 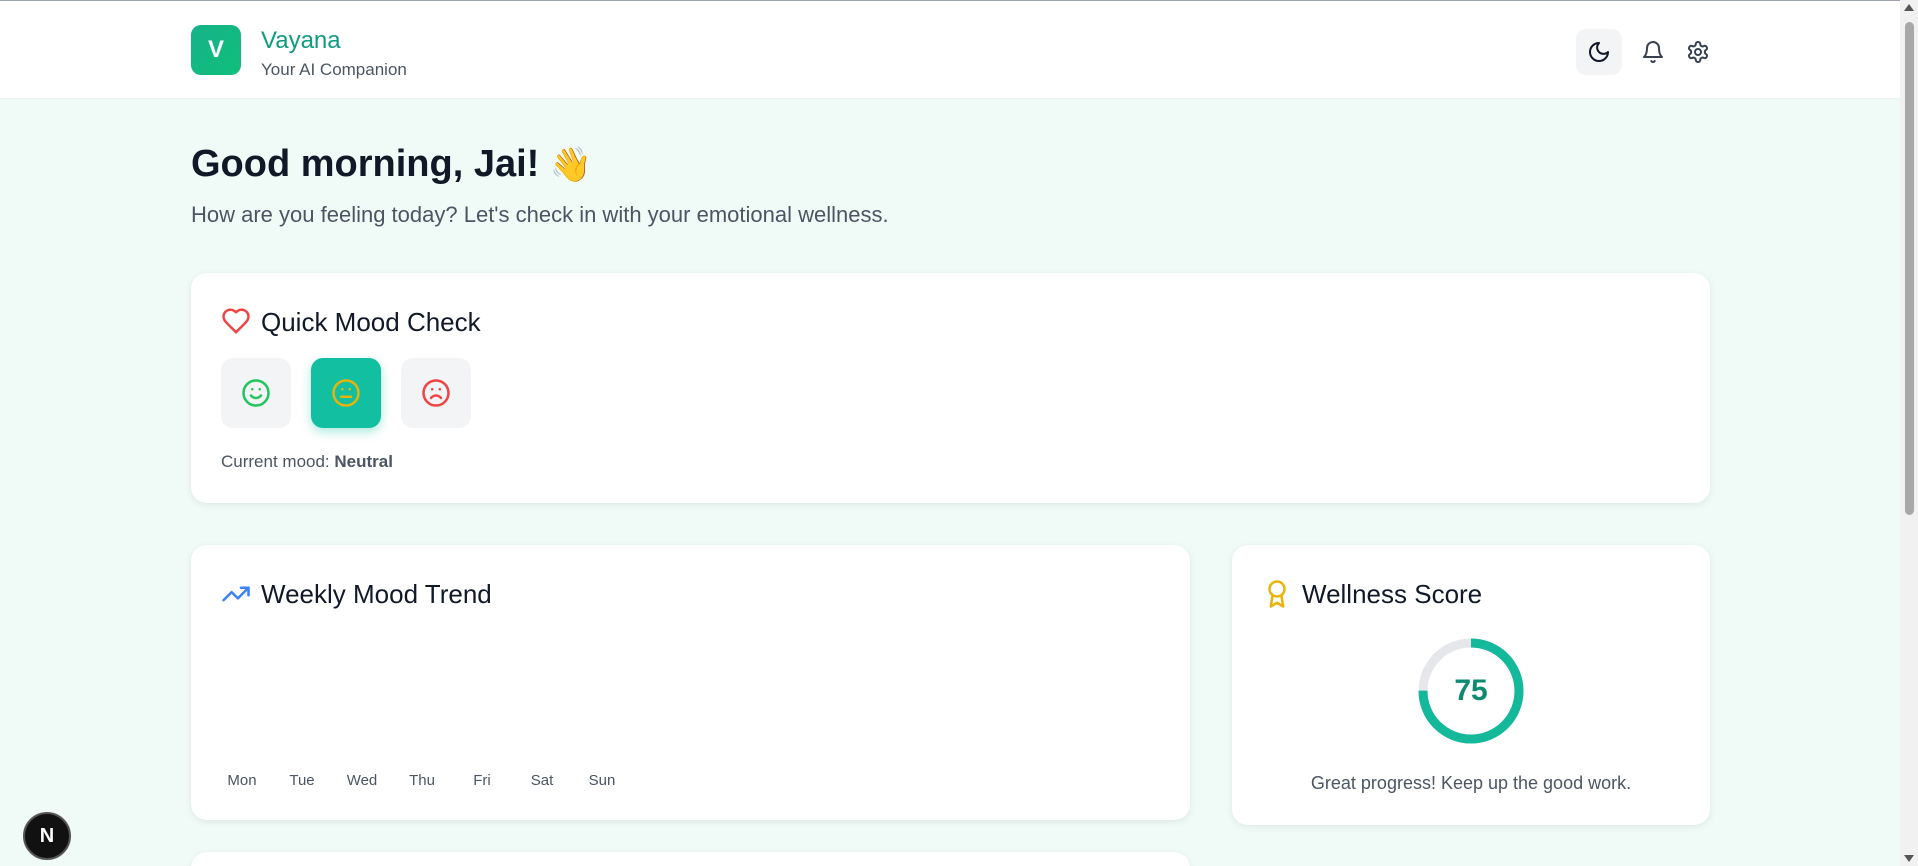 I want to click on day-label: Wed, so click(x=362, y=780).